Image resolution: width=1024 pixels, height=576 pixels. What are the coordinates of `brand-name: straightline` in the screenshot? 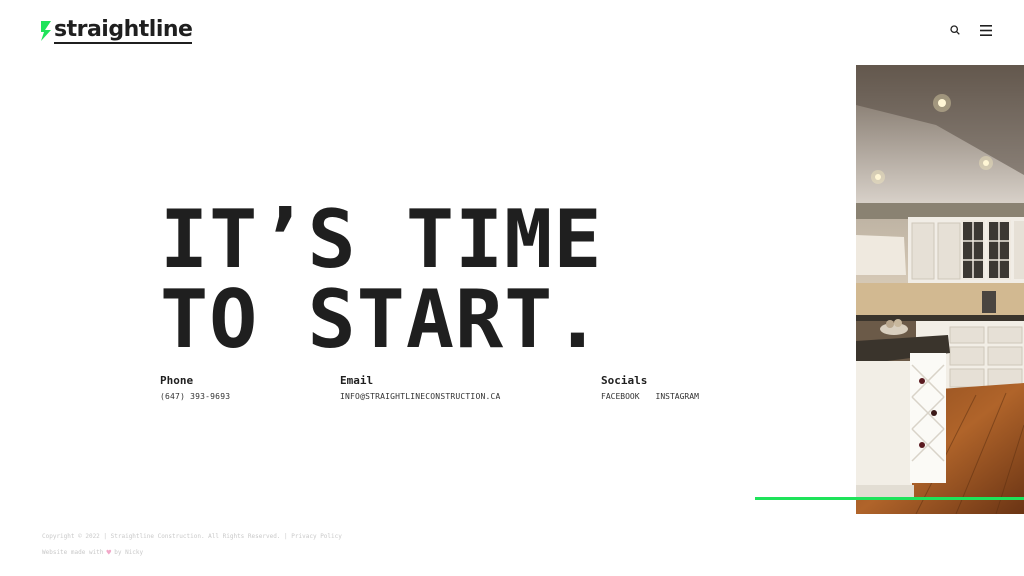 It's located at (123, 30).